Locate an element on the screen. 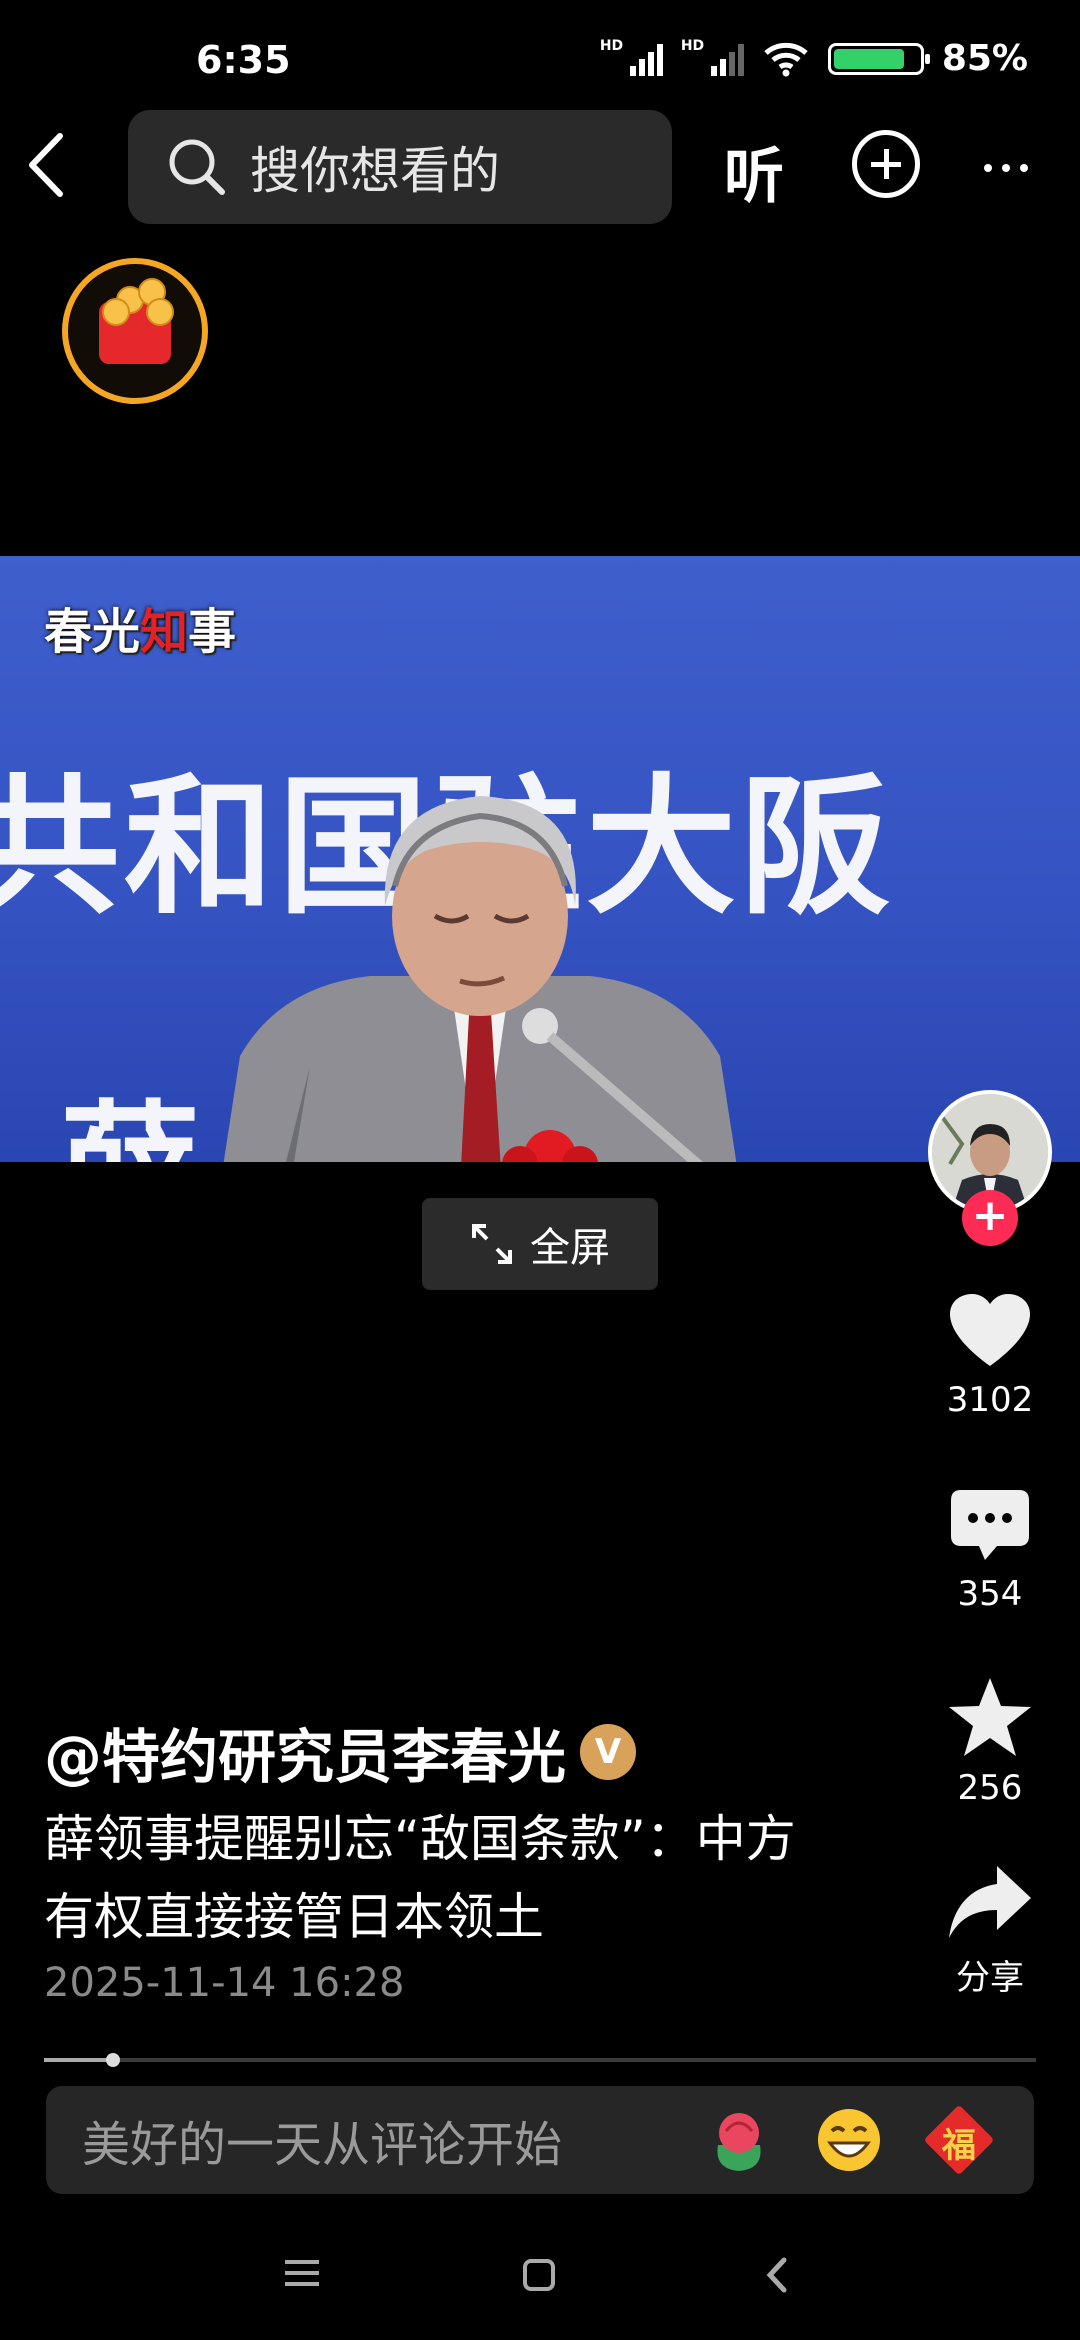 This screenshot has height=2340, width=1080. video-progress-bar is located at coordinates (540, 2060).